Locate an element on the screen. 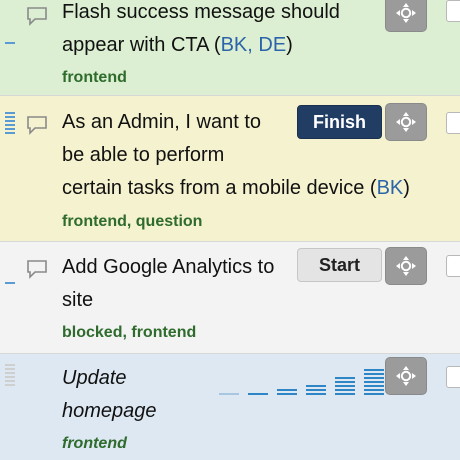 Image resolution: width=460 pixels, height=460 pixels. story-labels: blocked, frontend is located at coordinates (129, 332).